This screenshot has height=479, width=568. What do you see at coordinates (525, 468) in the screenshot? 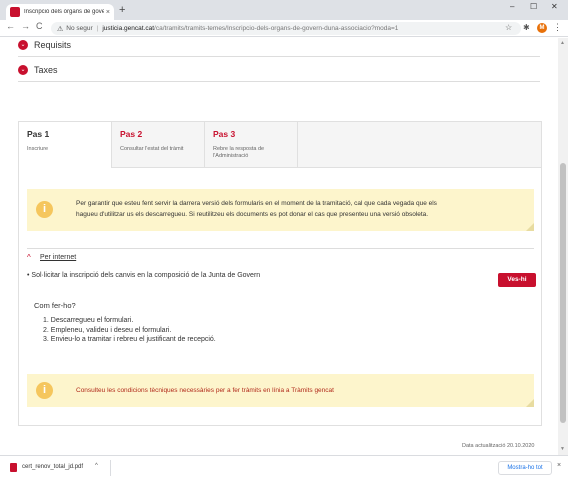
I see `show-all-button: Mostra-ho tot` at bounding box center [525, 468].